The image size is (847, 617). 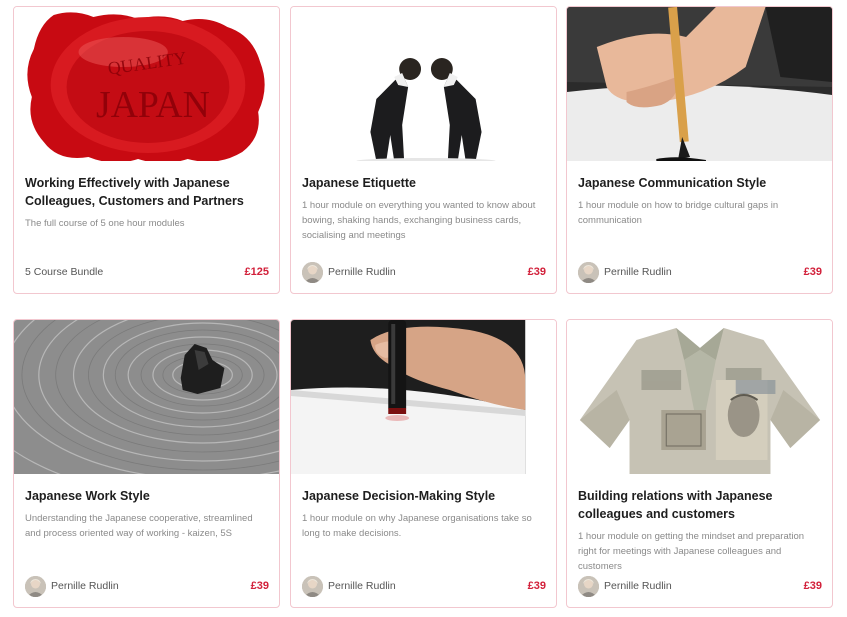 I want to click on calligraphy-brush-image, so click(x=699, y=84).